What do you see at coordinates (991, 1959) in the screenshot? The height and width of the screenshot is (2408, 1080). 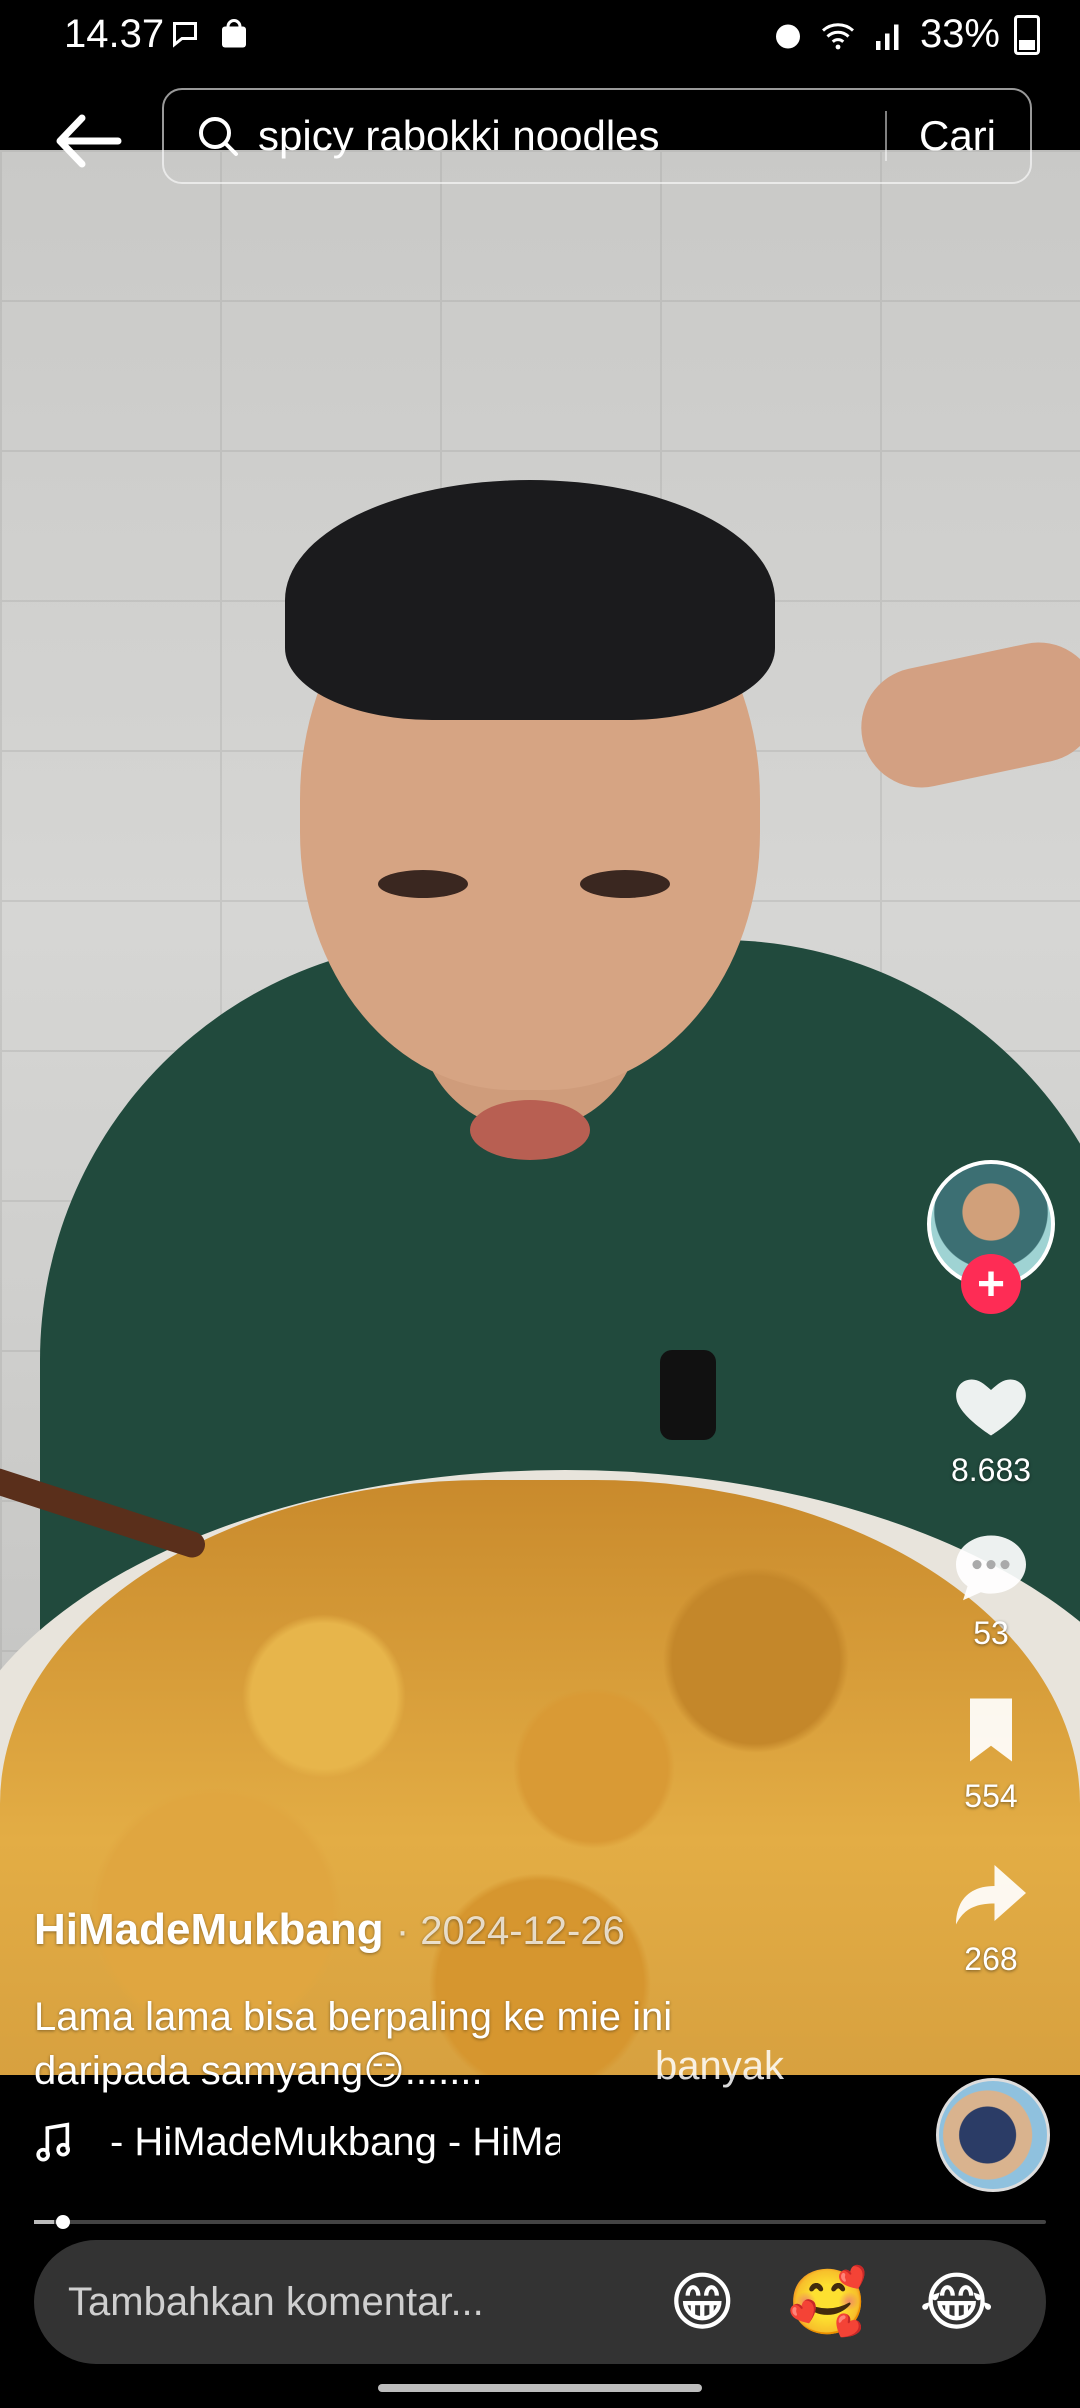 I see `share-count: 268` at bounding box center [991, 1959].